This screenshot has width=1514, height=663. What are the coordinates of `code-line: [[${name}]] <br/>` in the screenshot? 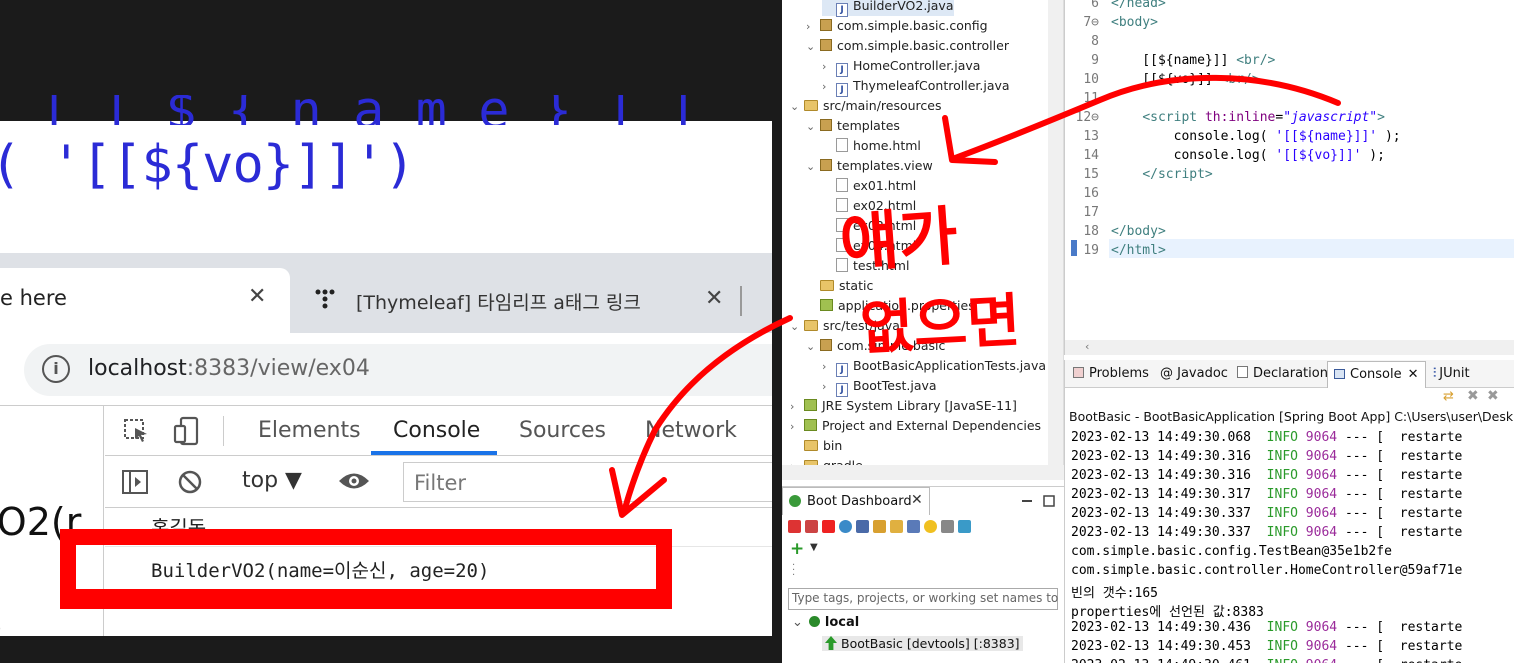 It's located at (1193, 60).